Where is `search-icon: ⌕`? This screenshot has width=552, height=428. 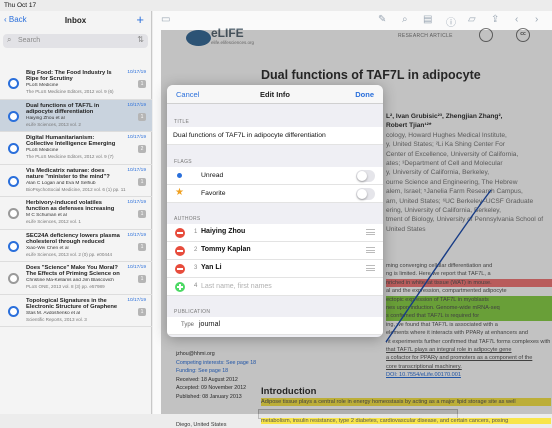
search-icon: ⌕ is located at coordinates (9, 39).